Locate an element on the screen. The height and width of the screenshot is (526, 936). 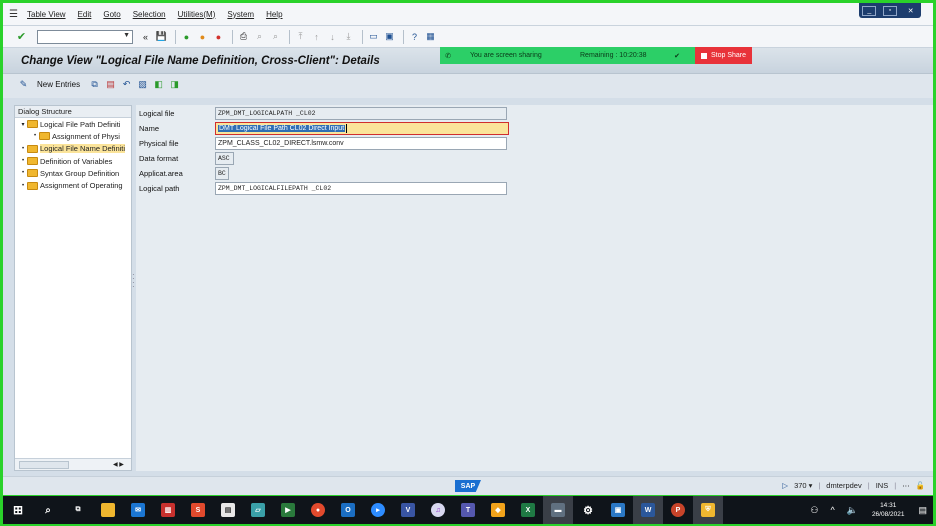
close-icon: ✕ is located at coordinates (911, 11).